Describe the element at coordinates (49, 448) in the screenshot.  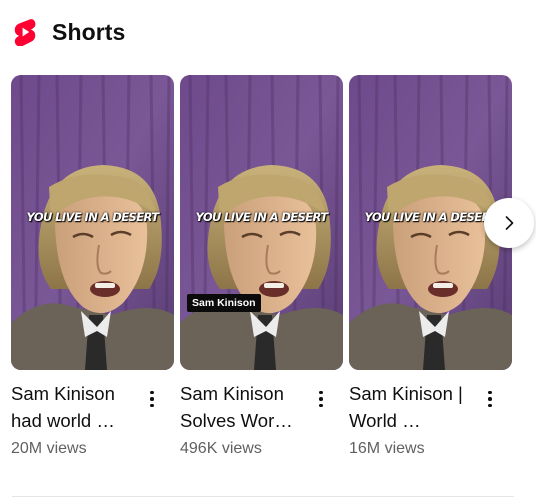
I see `short-views: 20M views` at that location.